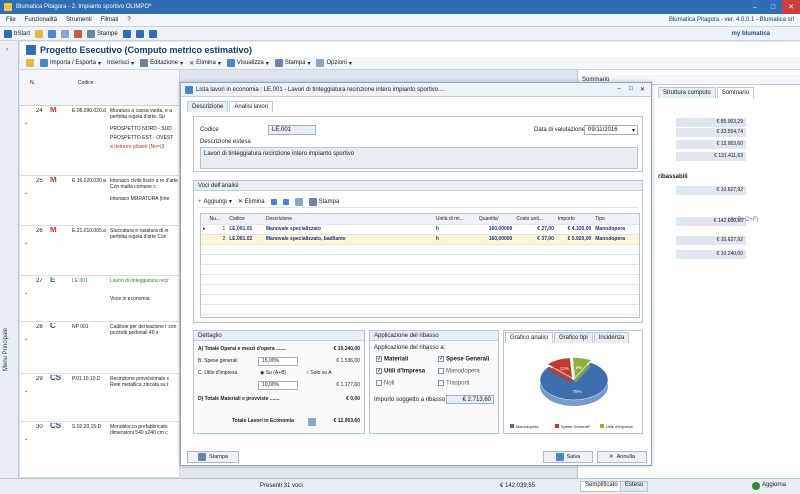 The image size is (800, 494). I want to click on c-percent-field: 10,00%, so click(278, 385).